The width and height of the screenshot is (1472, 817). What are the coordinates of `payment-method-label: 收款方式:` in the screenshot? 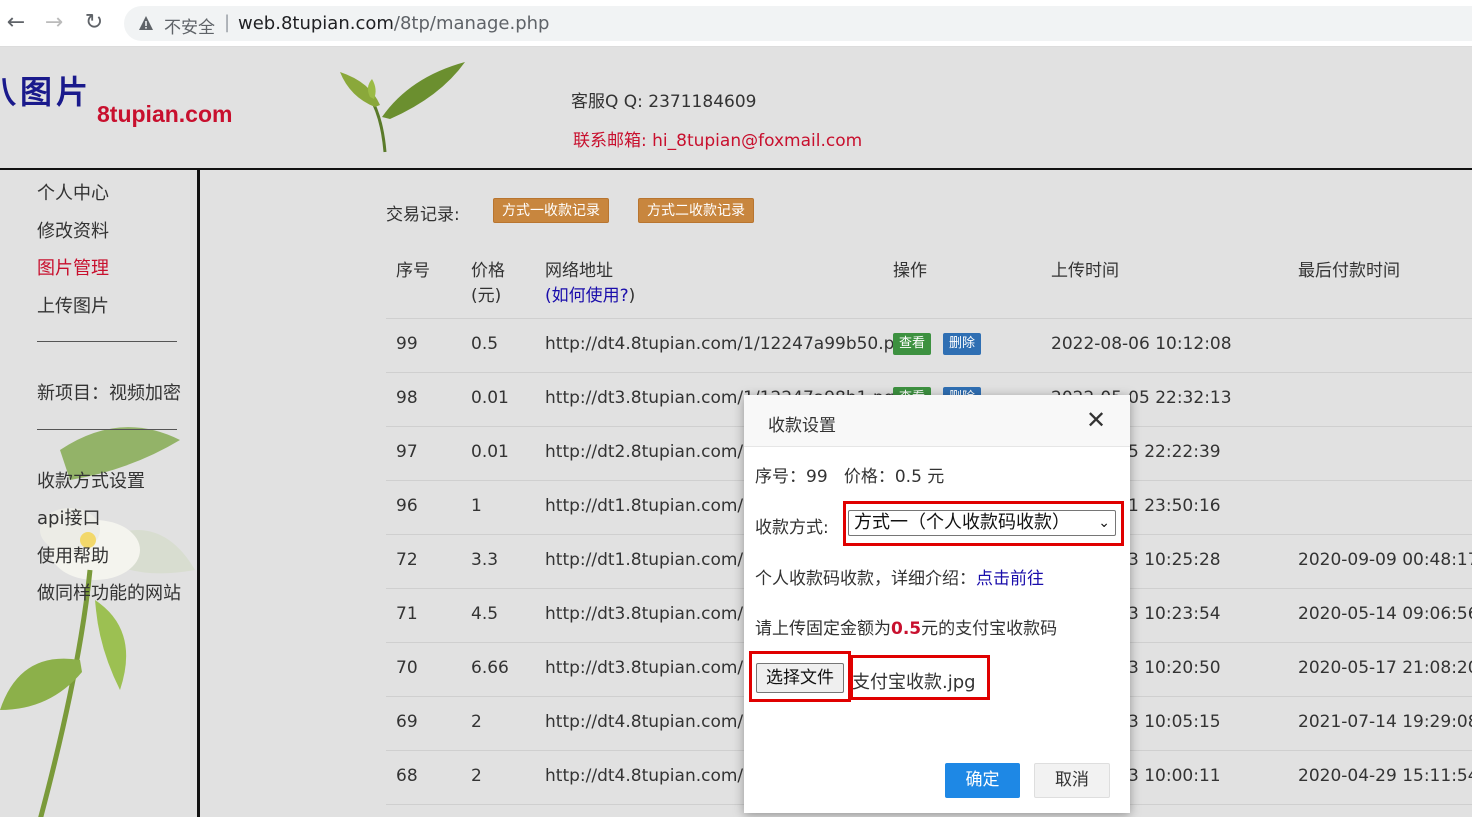 It's located at (792, 528).